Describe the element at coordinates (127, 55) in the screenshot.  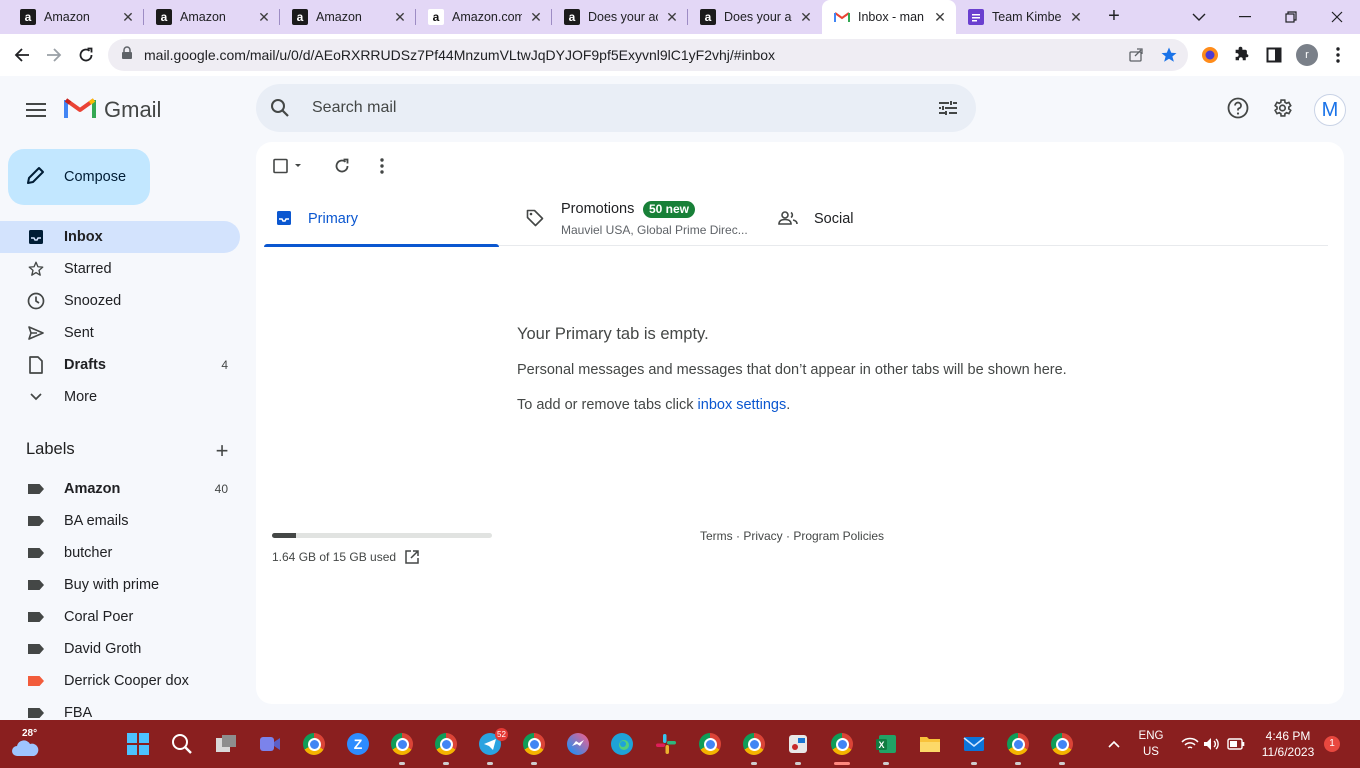
I see `site-info-icon` at that location.